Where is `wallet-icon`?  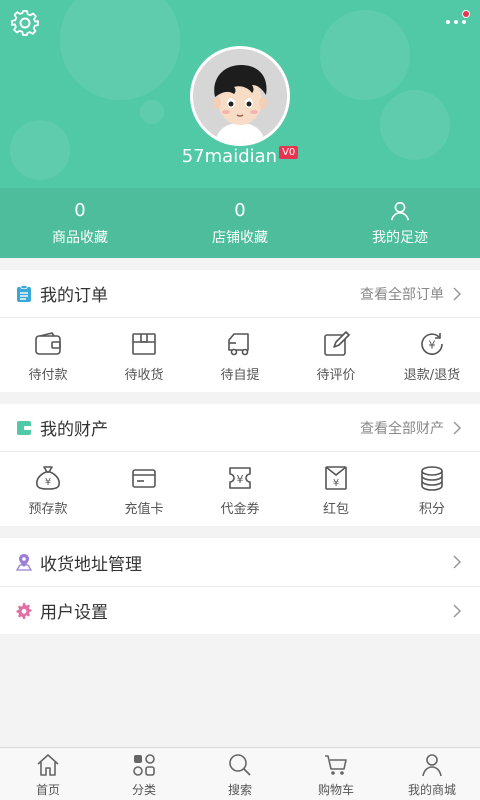
wallet-icon is located at coordinates (48, 343).